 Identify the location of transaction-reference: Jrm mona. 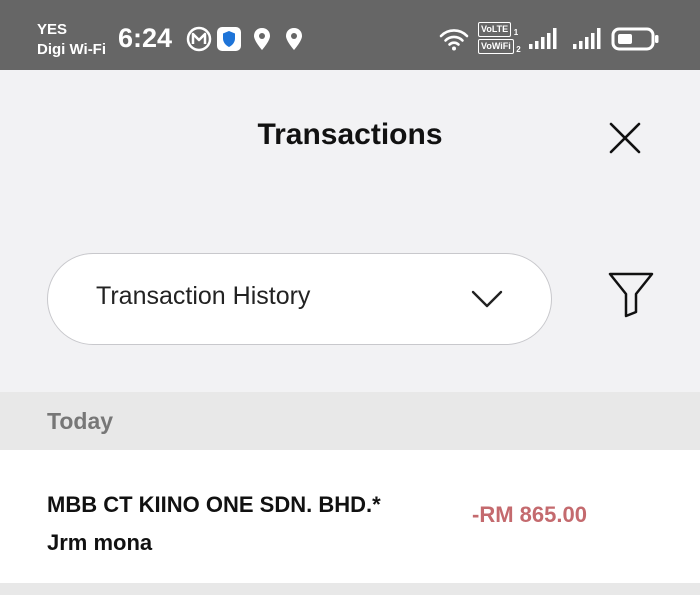
(100, 542).